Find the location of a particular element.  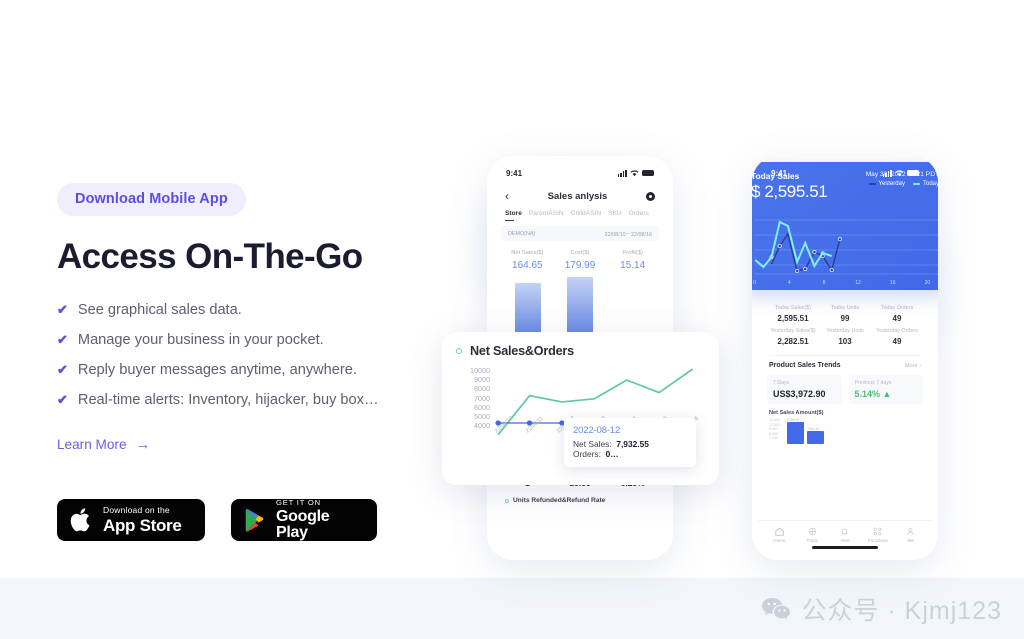

tab-parent-asin: ParentASIN is located at coordinates (546, 213).